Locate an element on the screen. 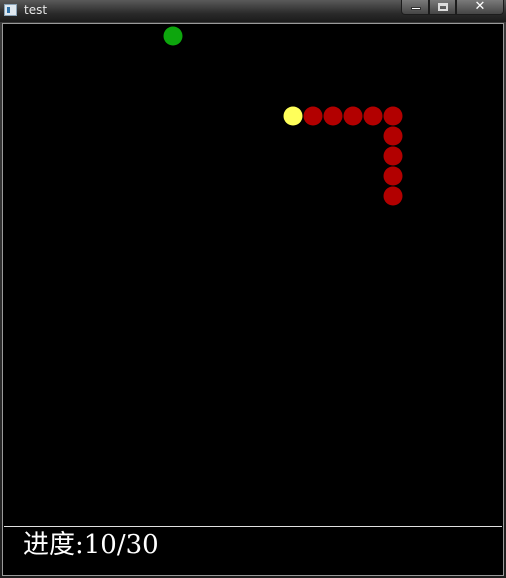  minimize-button is located at coordinates (415, 7).